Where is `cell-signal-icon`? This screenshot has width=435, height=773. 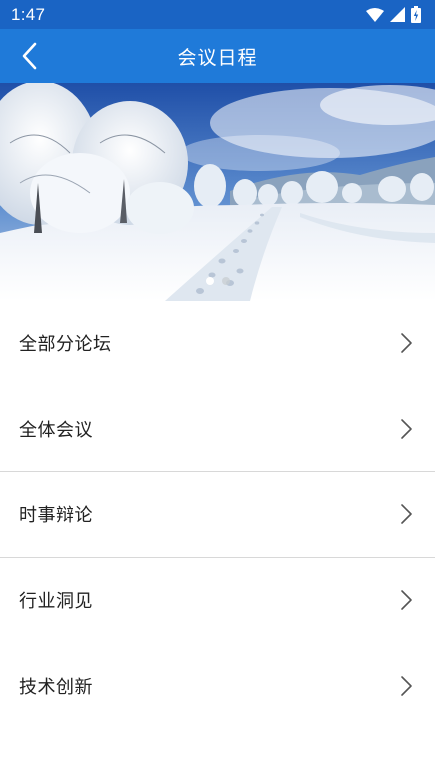
cell-signal-icon is located at coordinates (397, 14).